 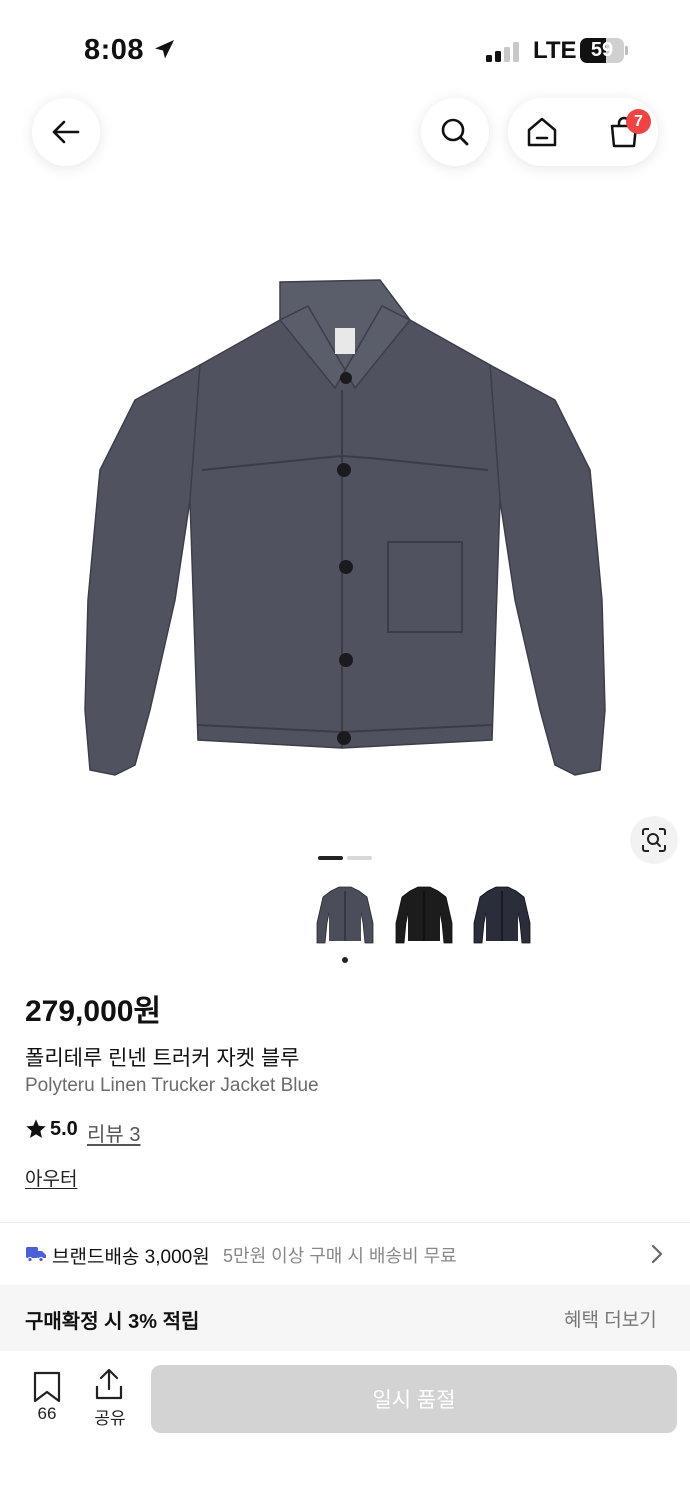 What do you see at coordinates (555, 50) in the screenshot?
I see `network-label: LTE` at bounding box center [555, 50].